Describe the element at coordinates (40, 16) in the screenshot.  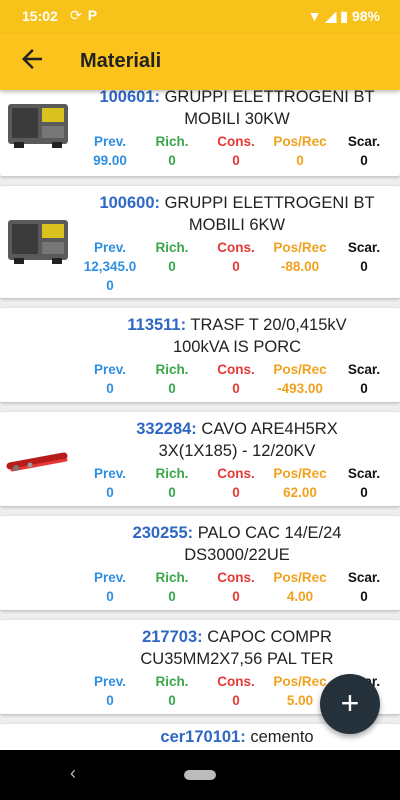
I see `status-time: 15:02` at that location.